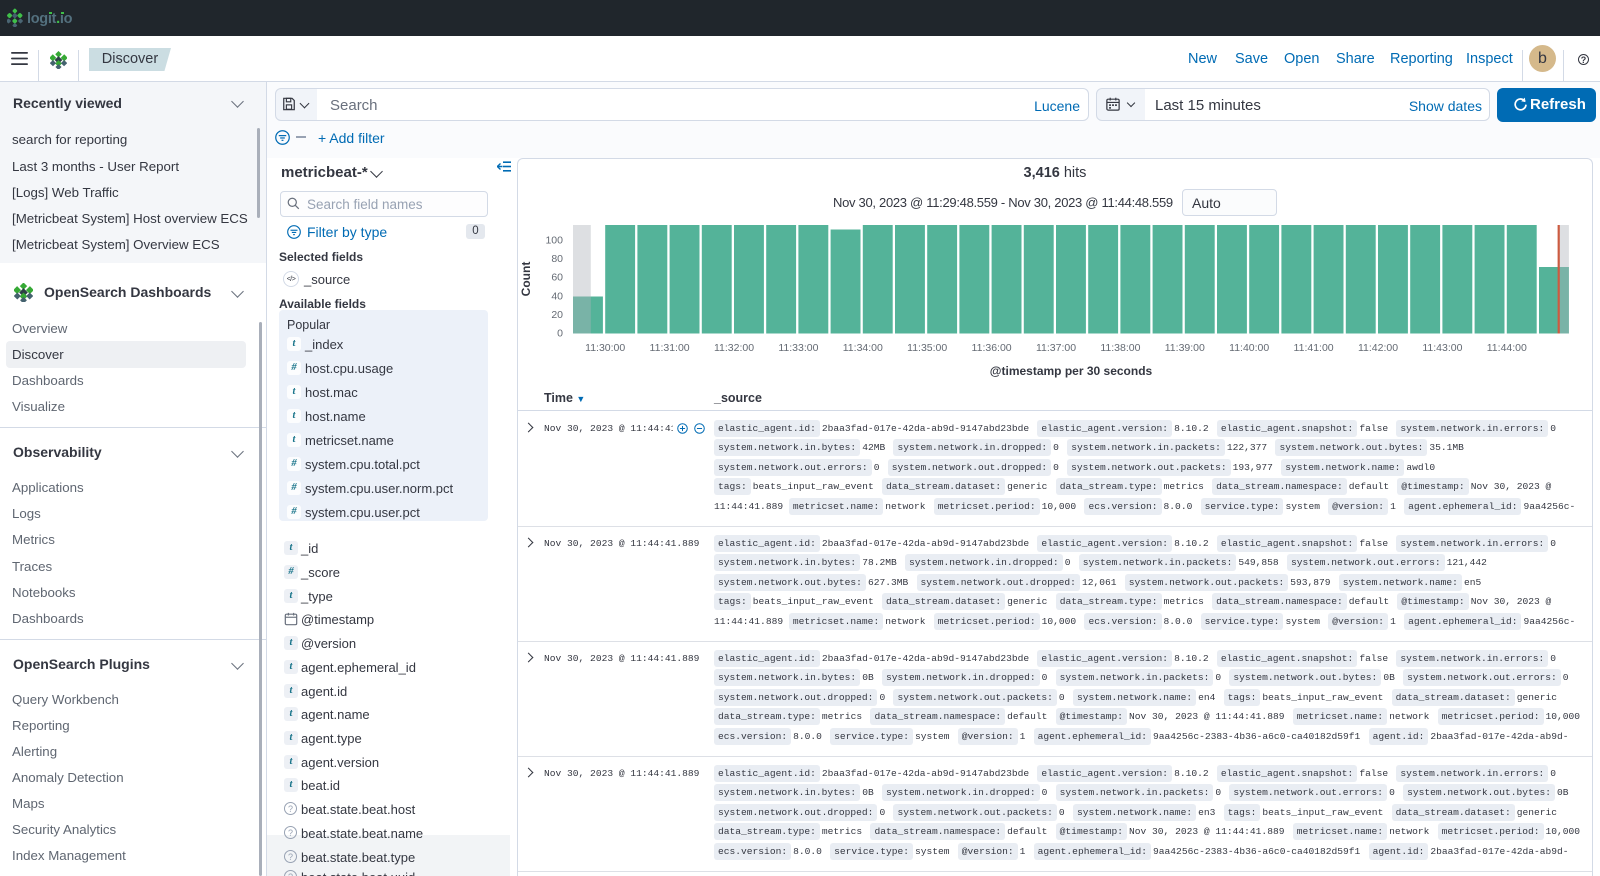 Image resolution: width=1600 pixels, height=876 pixels. What do you see at coordinates (1507, 348) in the screenshot?
I see `svg-text: 11:44:00` at bounding box center [1507, 348].